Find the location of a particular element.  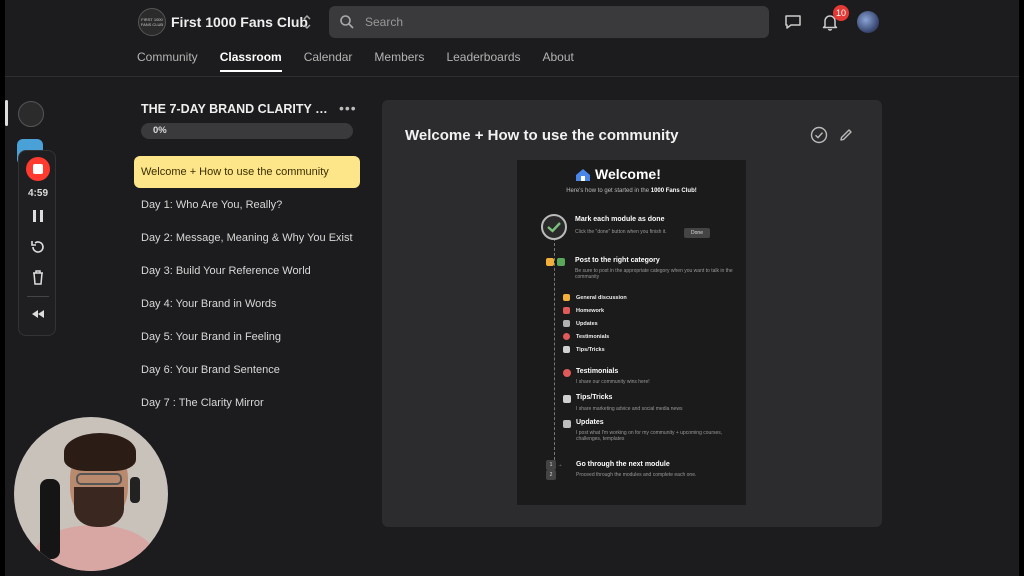

webcam-headphones is located at coordinates (135, 490).